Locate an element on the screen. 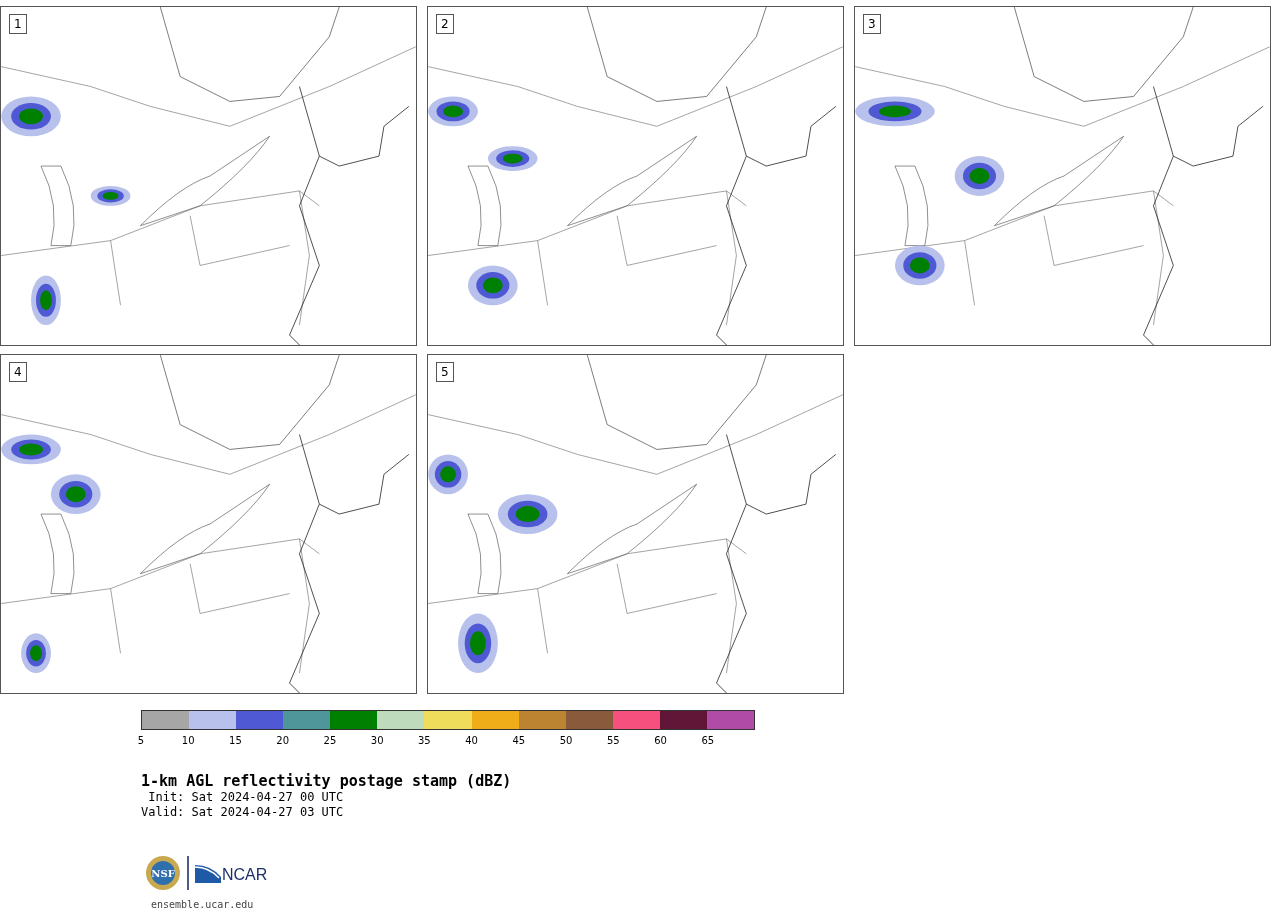 The width and height of the screenshot is (1280, 910). tick-label: 5 is located at coordinates (141, 741).